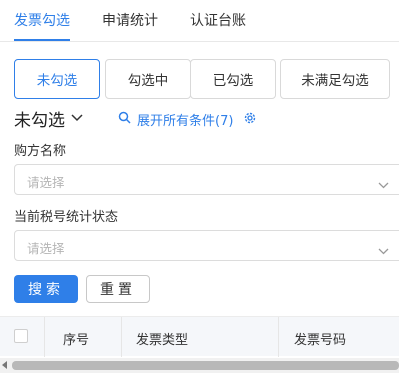 The image size is (399, 373). What do you see at coordinates (185, 121) in the screenshot?
I see `expand-conditions-label: 展开所有条件(7)` at bounding box center [185, 121].